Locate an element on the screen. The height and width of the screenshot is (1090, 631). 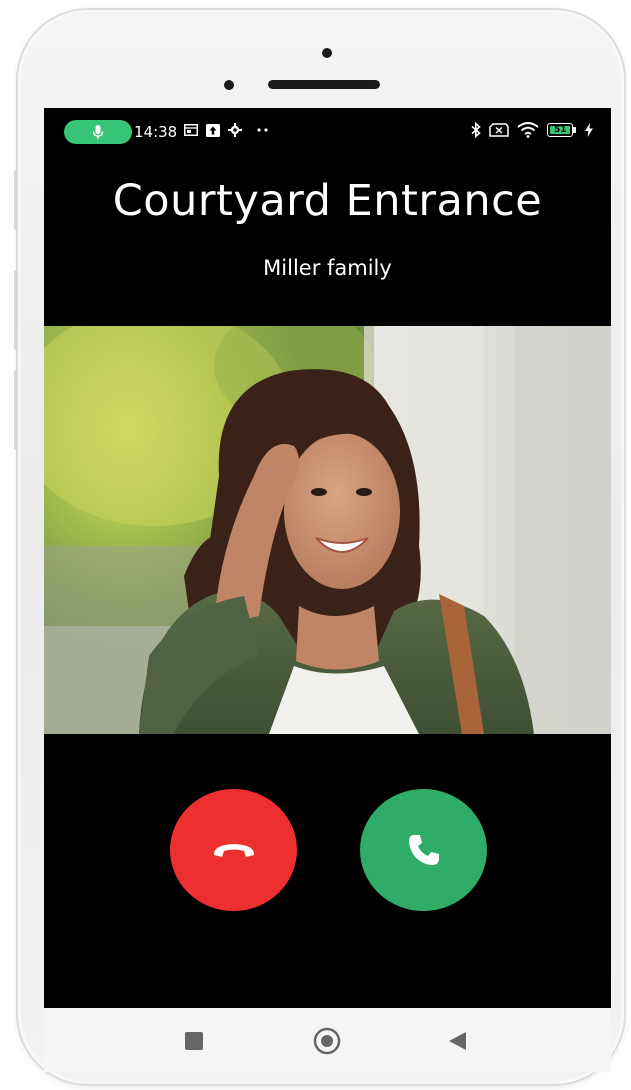
front-camera is located at coordinates (229, 85).